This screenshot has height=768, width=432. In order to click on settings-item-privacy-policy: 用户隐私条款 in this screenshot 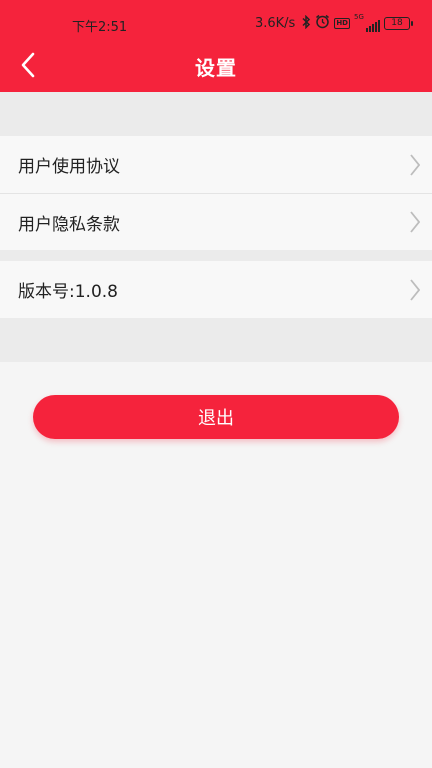, I will do `click(216, 222)`.